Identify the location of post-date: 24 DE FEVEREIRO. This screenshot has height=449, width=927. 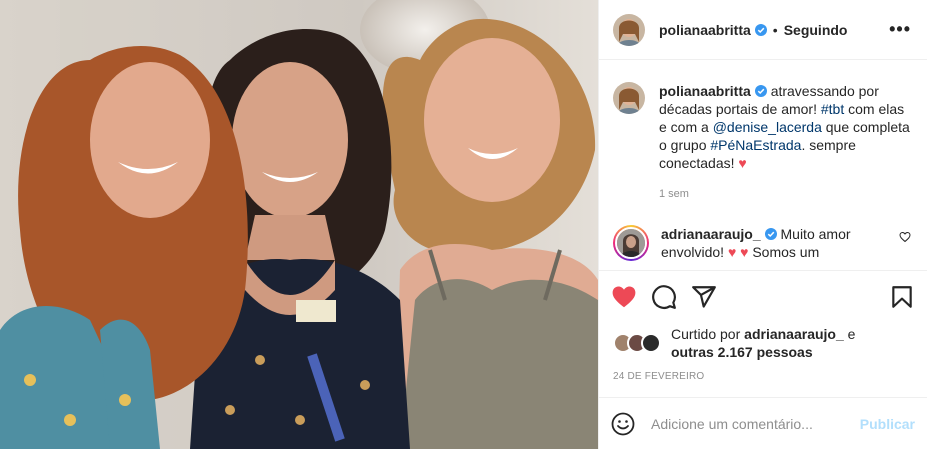
(763, 372).